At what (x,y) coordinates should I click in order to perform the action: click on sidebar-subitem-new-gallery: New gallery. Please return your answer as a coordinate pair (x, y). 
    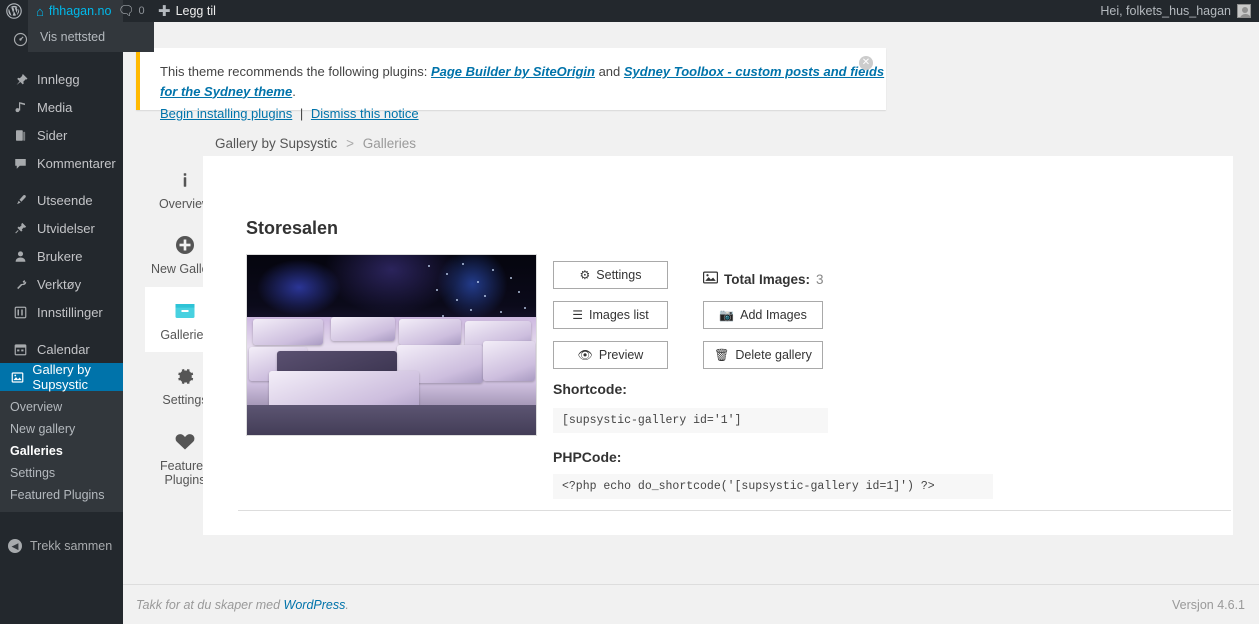
    Looking at the image, I should click on (61, 429).